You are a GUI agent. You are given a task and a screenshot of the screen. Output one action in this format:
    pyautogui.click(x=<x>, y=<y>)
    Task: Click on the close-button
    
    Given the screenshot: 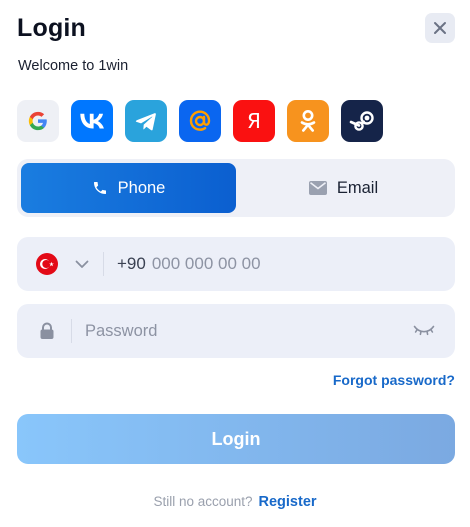 What is the action you would take?
    pyautogui.click(x=440, y=28)
    